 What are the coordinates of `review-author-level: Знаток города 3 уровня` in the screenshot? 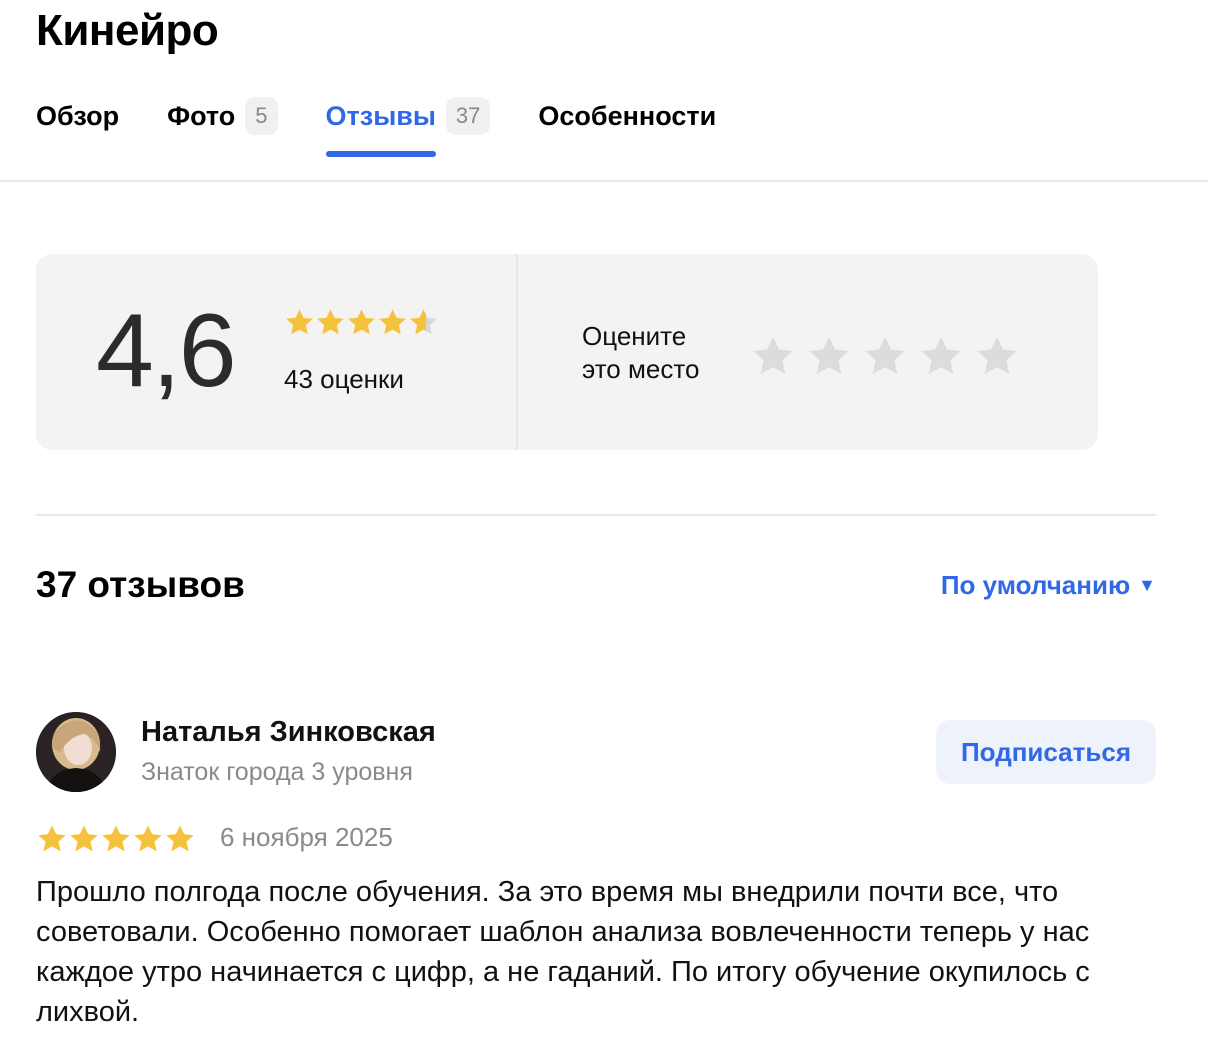 It's located at (277, 772).